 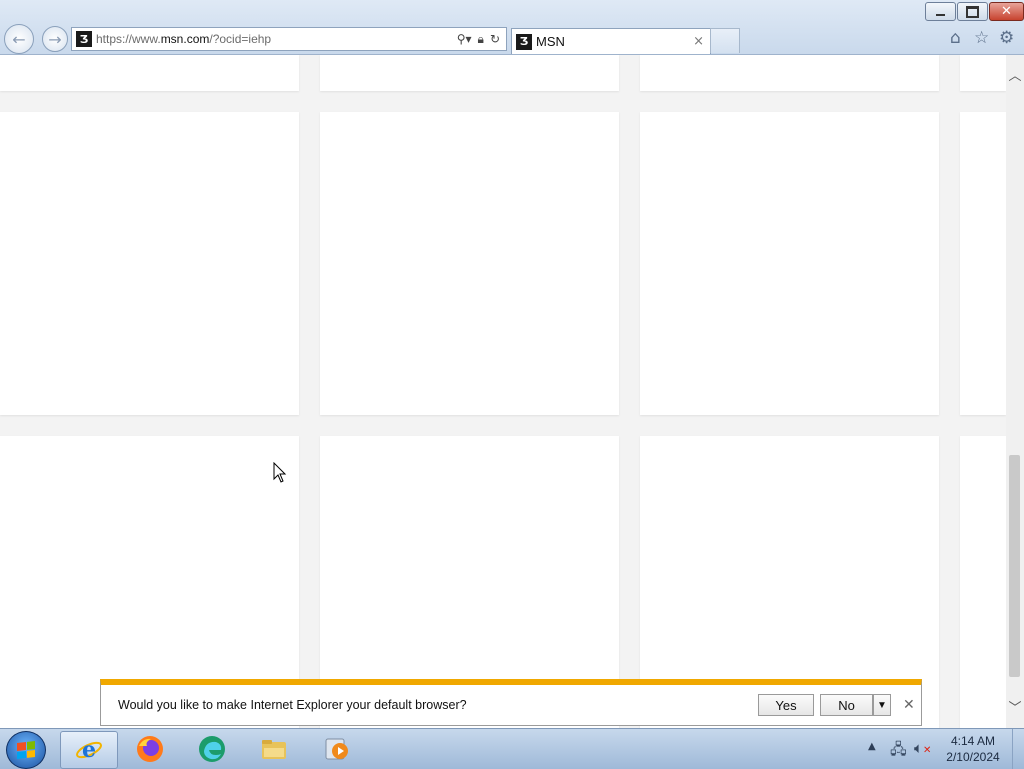 I want to click on clock-time: 4:14 AM, so click(x=973, y=741).